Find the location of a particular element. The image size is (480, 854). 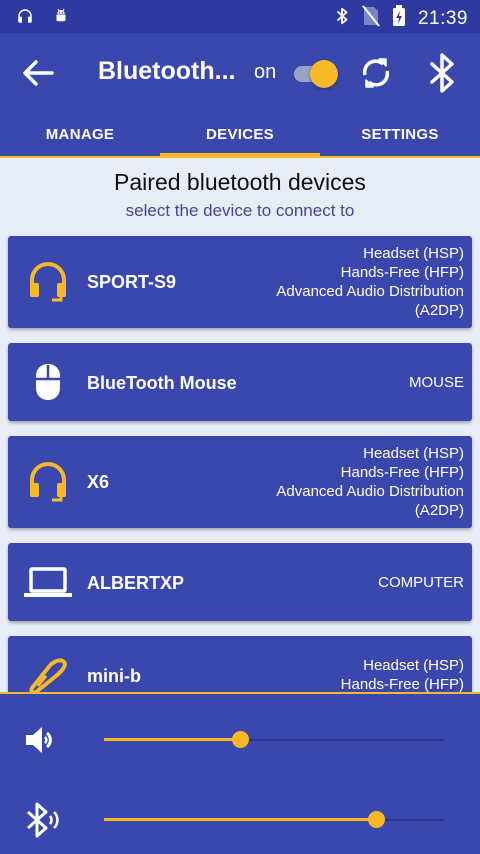

back-button is located at coordinates (38, 73).